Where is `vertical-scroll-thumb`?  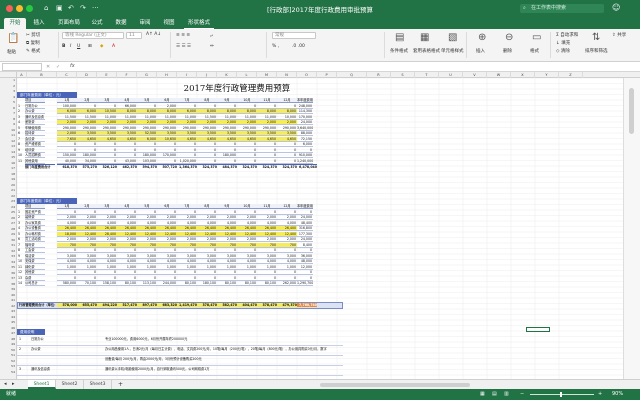 vertical-scroll-thumb is located at coordinates (631, 111).